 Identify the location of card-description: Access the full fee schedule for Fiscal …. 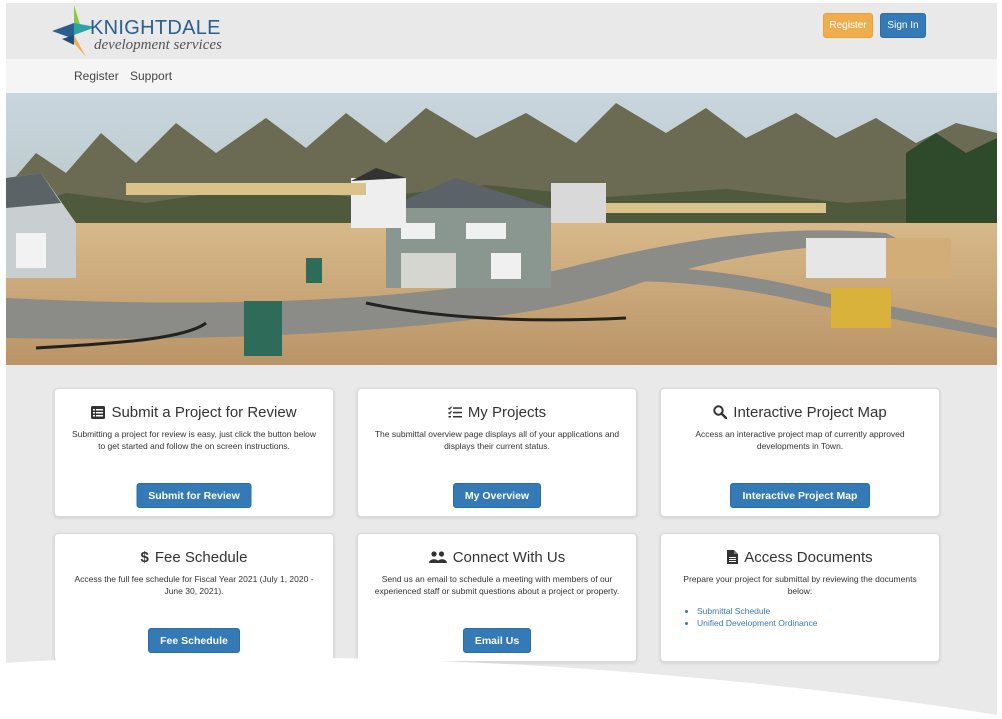
(194, 585).